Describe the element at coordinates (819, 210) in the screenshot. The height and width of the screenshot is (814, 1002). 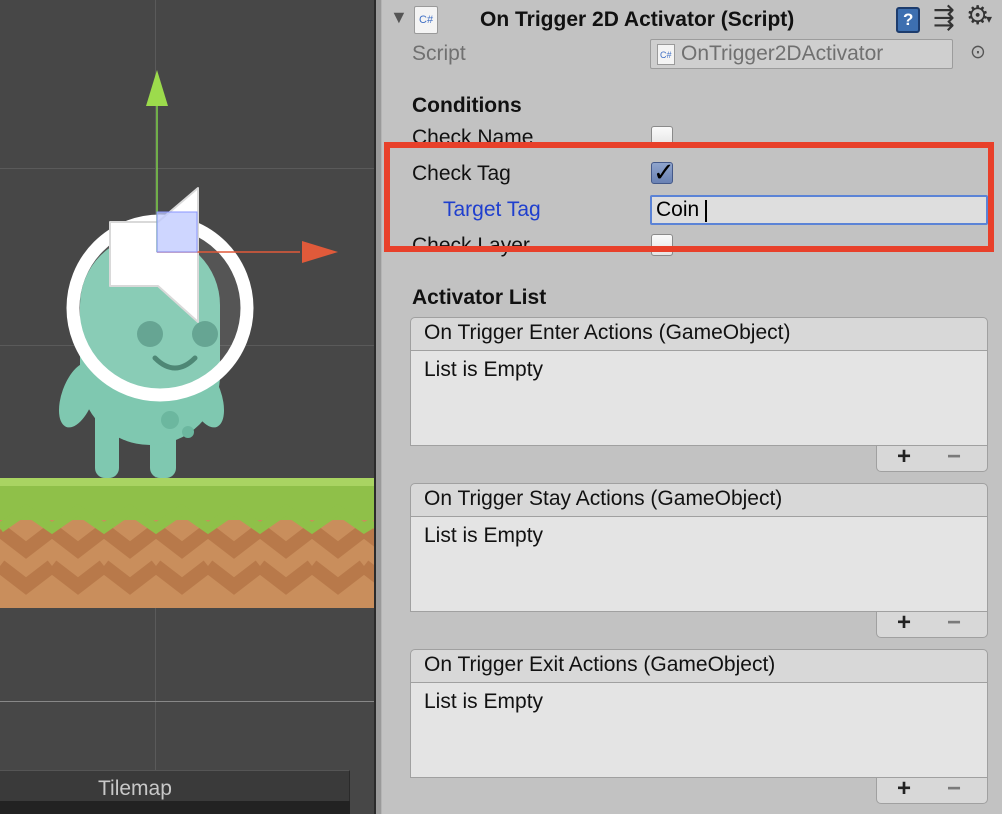
I see `target-tag-input: Coin` at that location.